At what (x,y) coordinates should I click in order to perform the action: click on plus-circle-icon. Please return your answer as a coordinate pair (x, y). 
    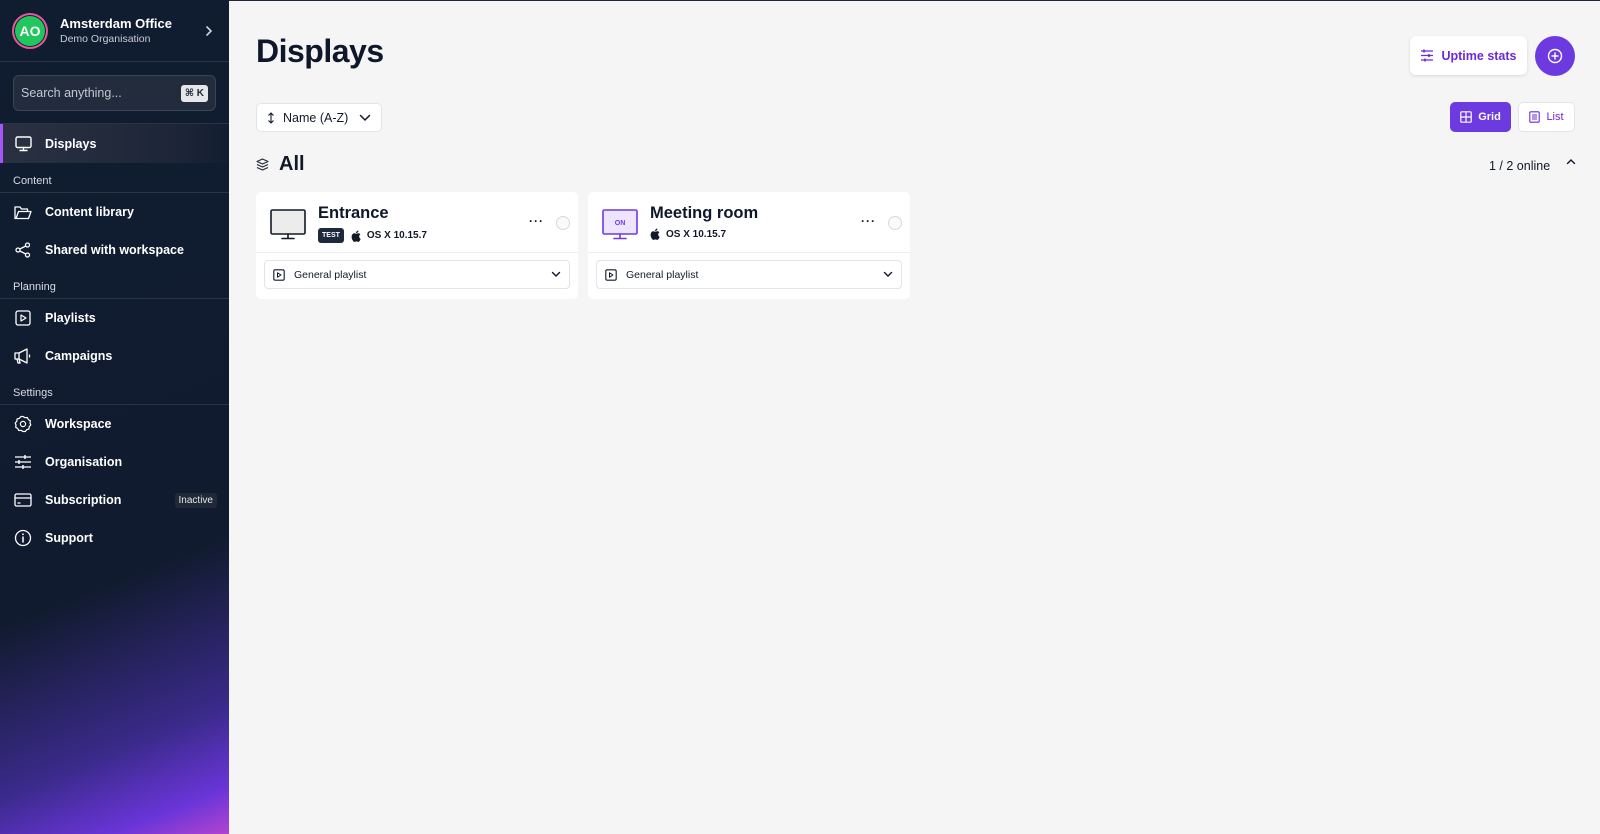
    Looking at the image, I should click on (1555, 56).